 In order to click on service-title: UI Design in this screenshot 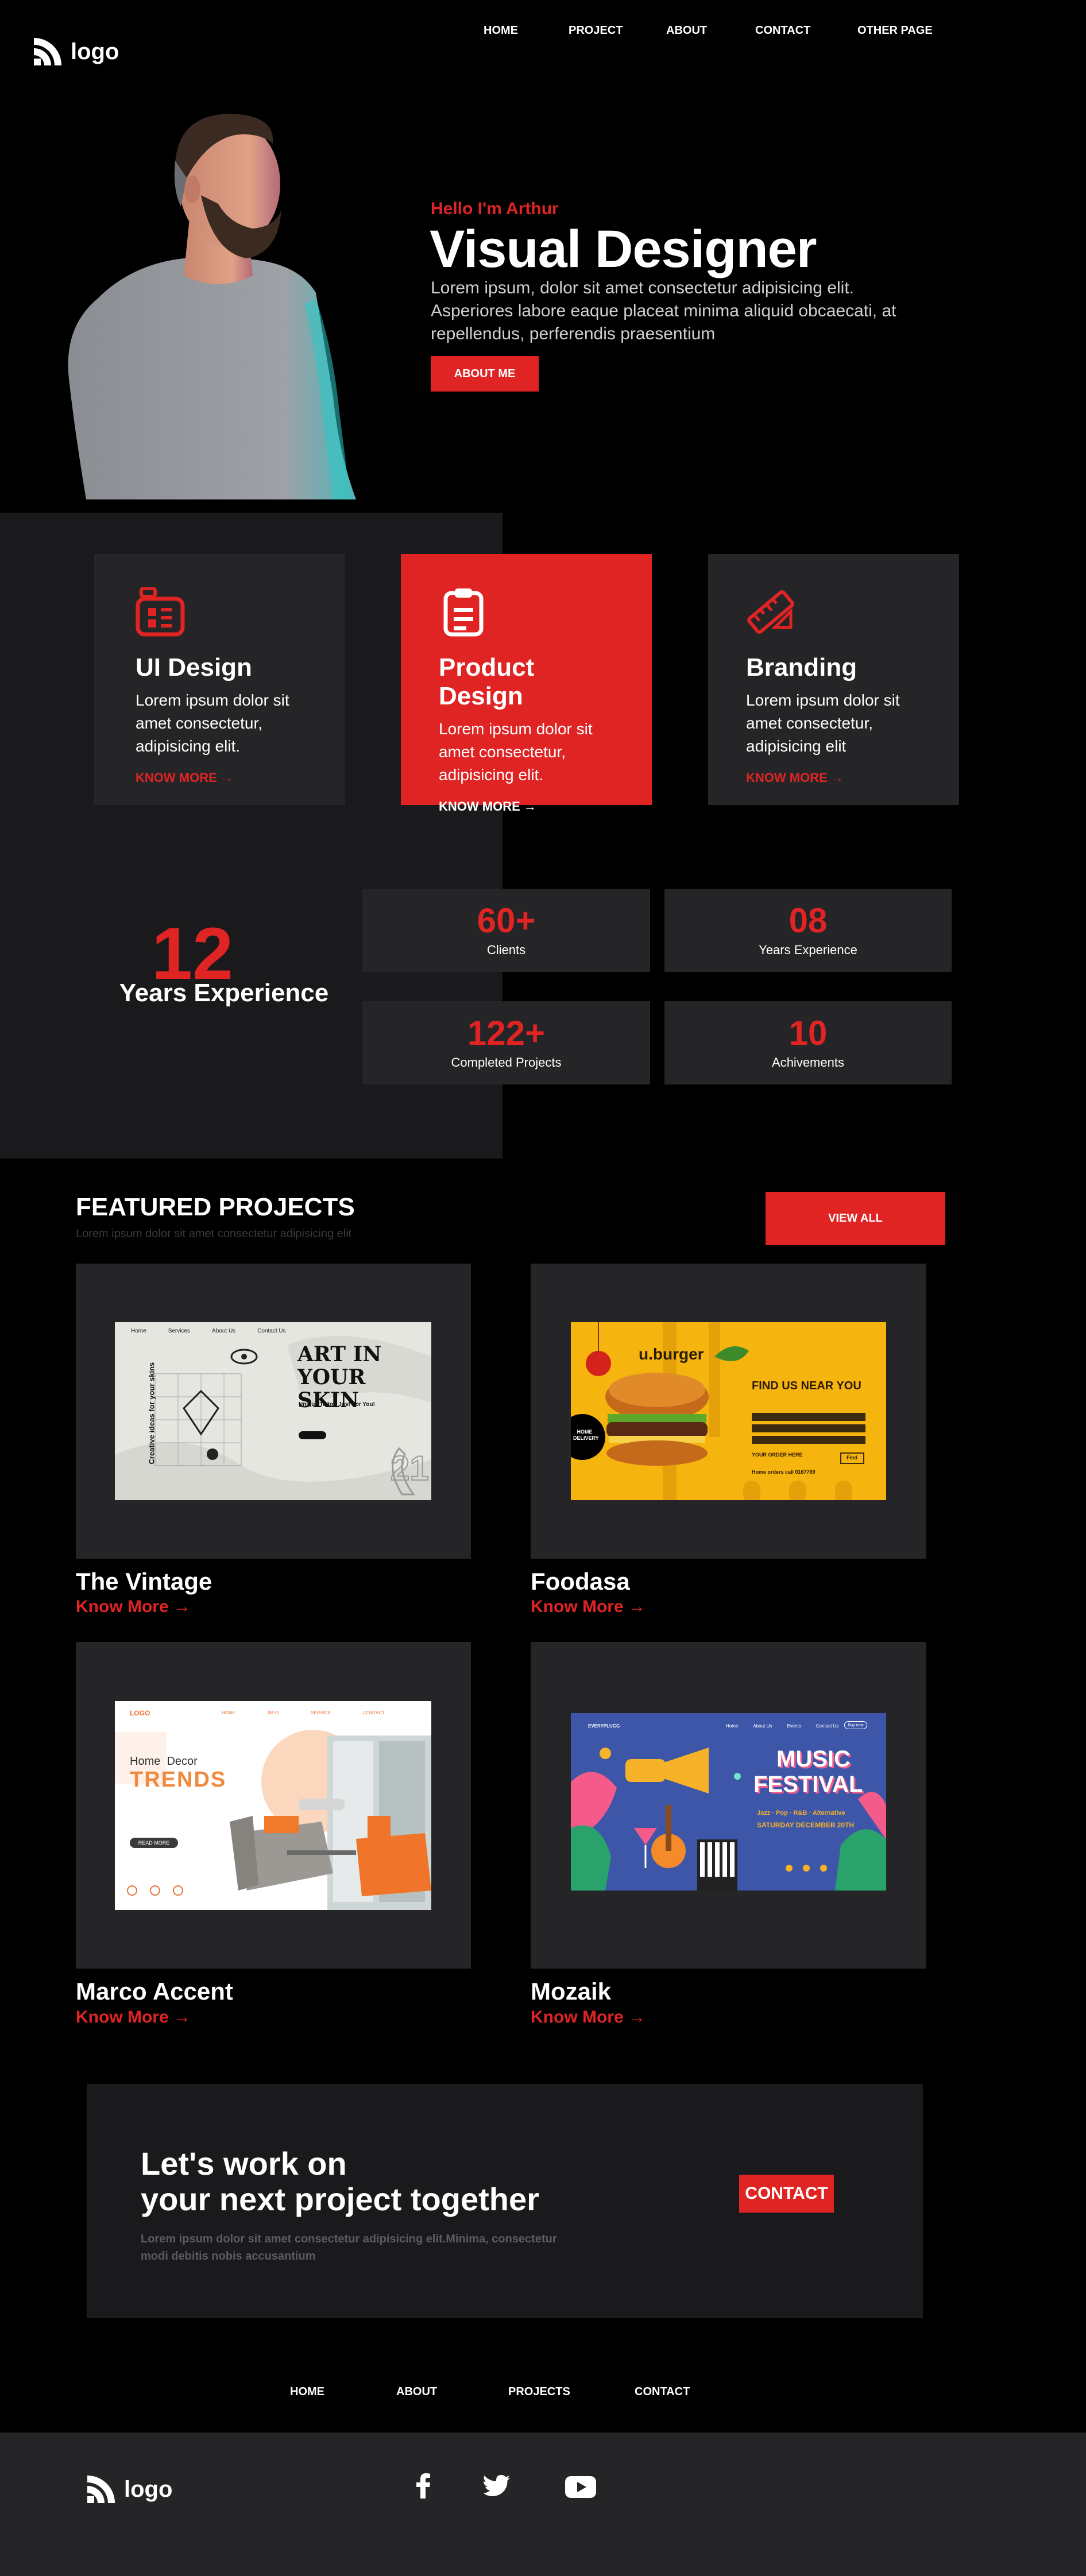, I will do `click(194, 667)`.